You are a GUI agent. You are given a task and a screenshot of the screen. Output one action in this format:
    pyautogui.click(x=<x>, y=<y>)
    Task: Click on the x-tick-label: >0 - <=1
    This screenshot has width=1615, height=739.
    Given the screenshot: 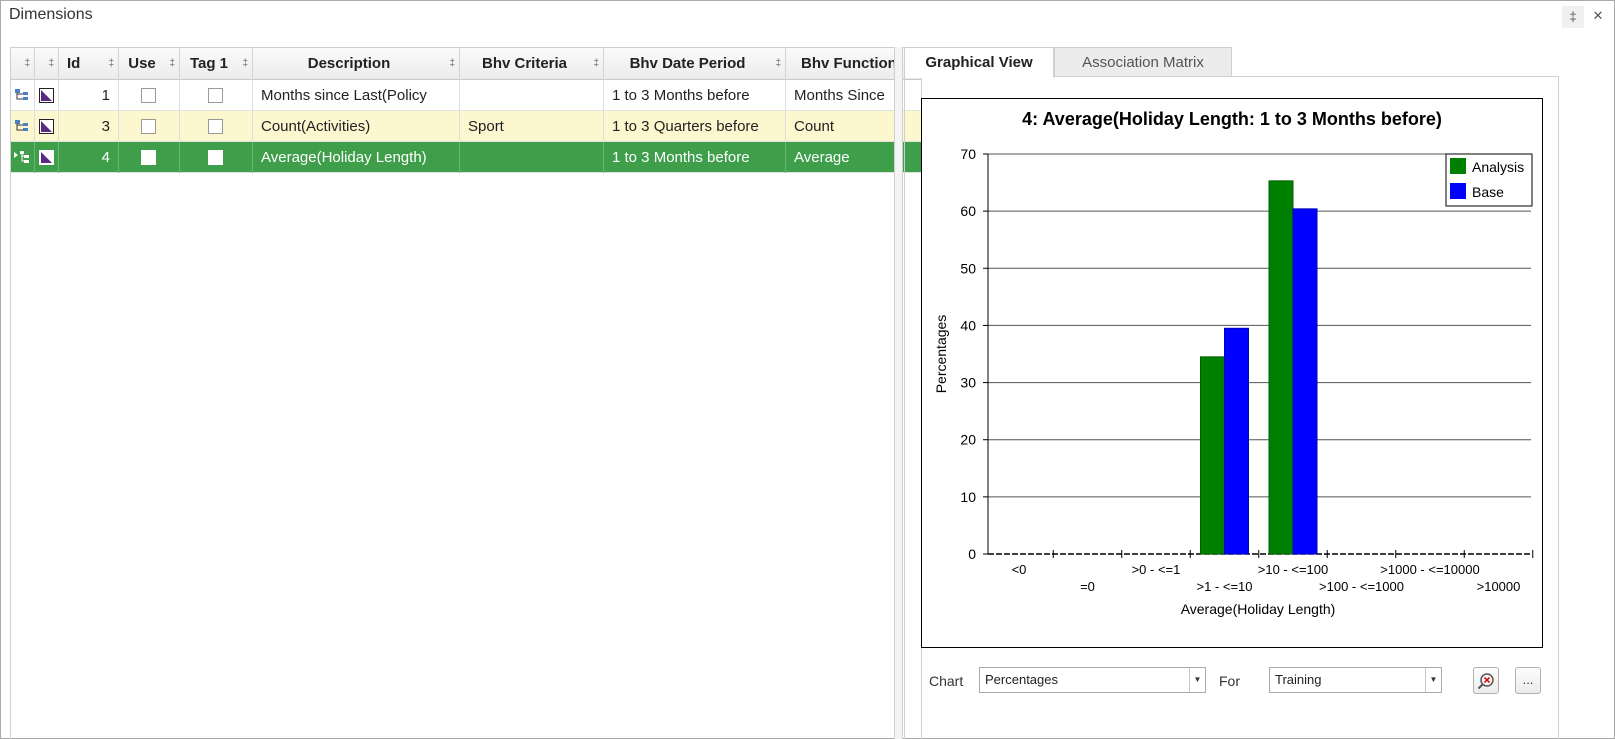 What is the action you would take?
    pyautogui.click(x=1156, y=569)
    